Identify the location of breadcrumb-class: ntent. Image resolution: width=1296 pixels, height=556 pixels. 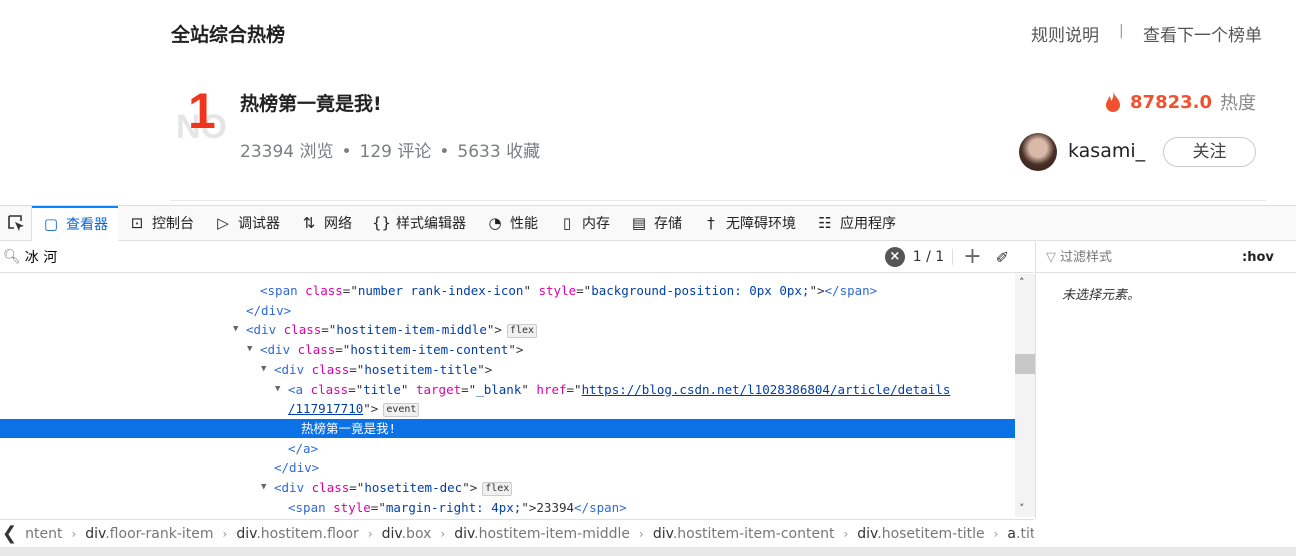
(44, 533).